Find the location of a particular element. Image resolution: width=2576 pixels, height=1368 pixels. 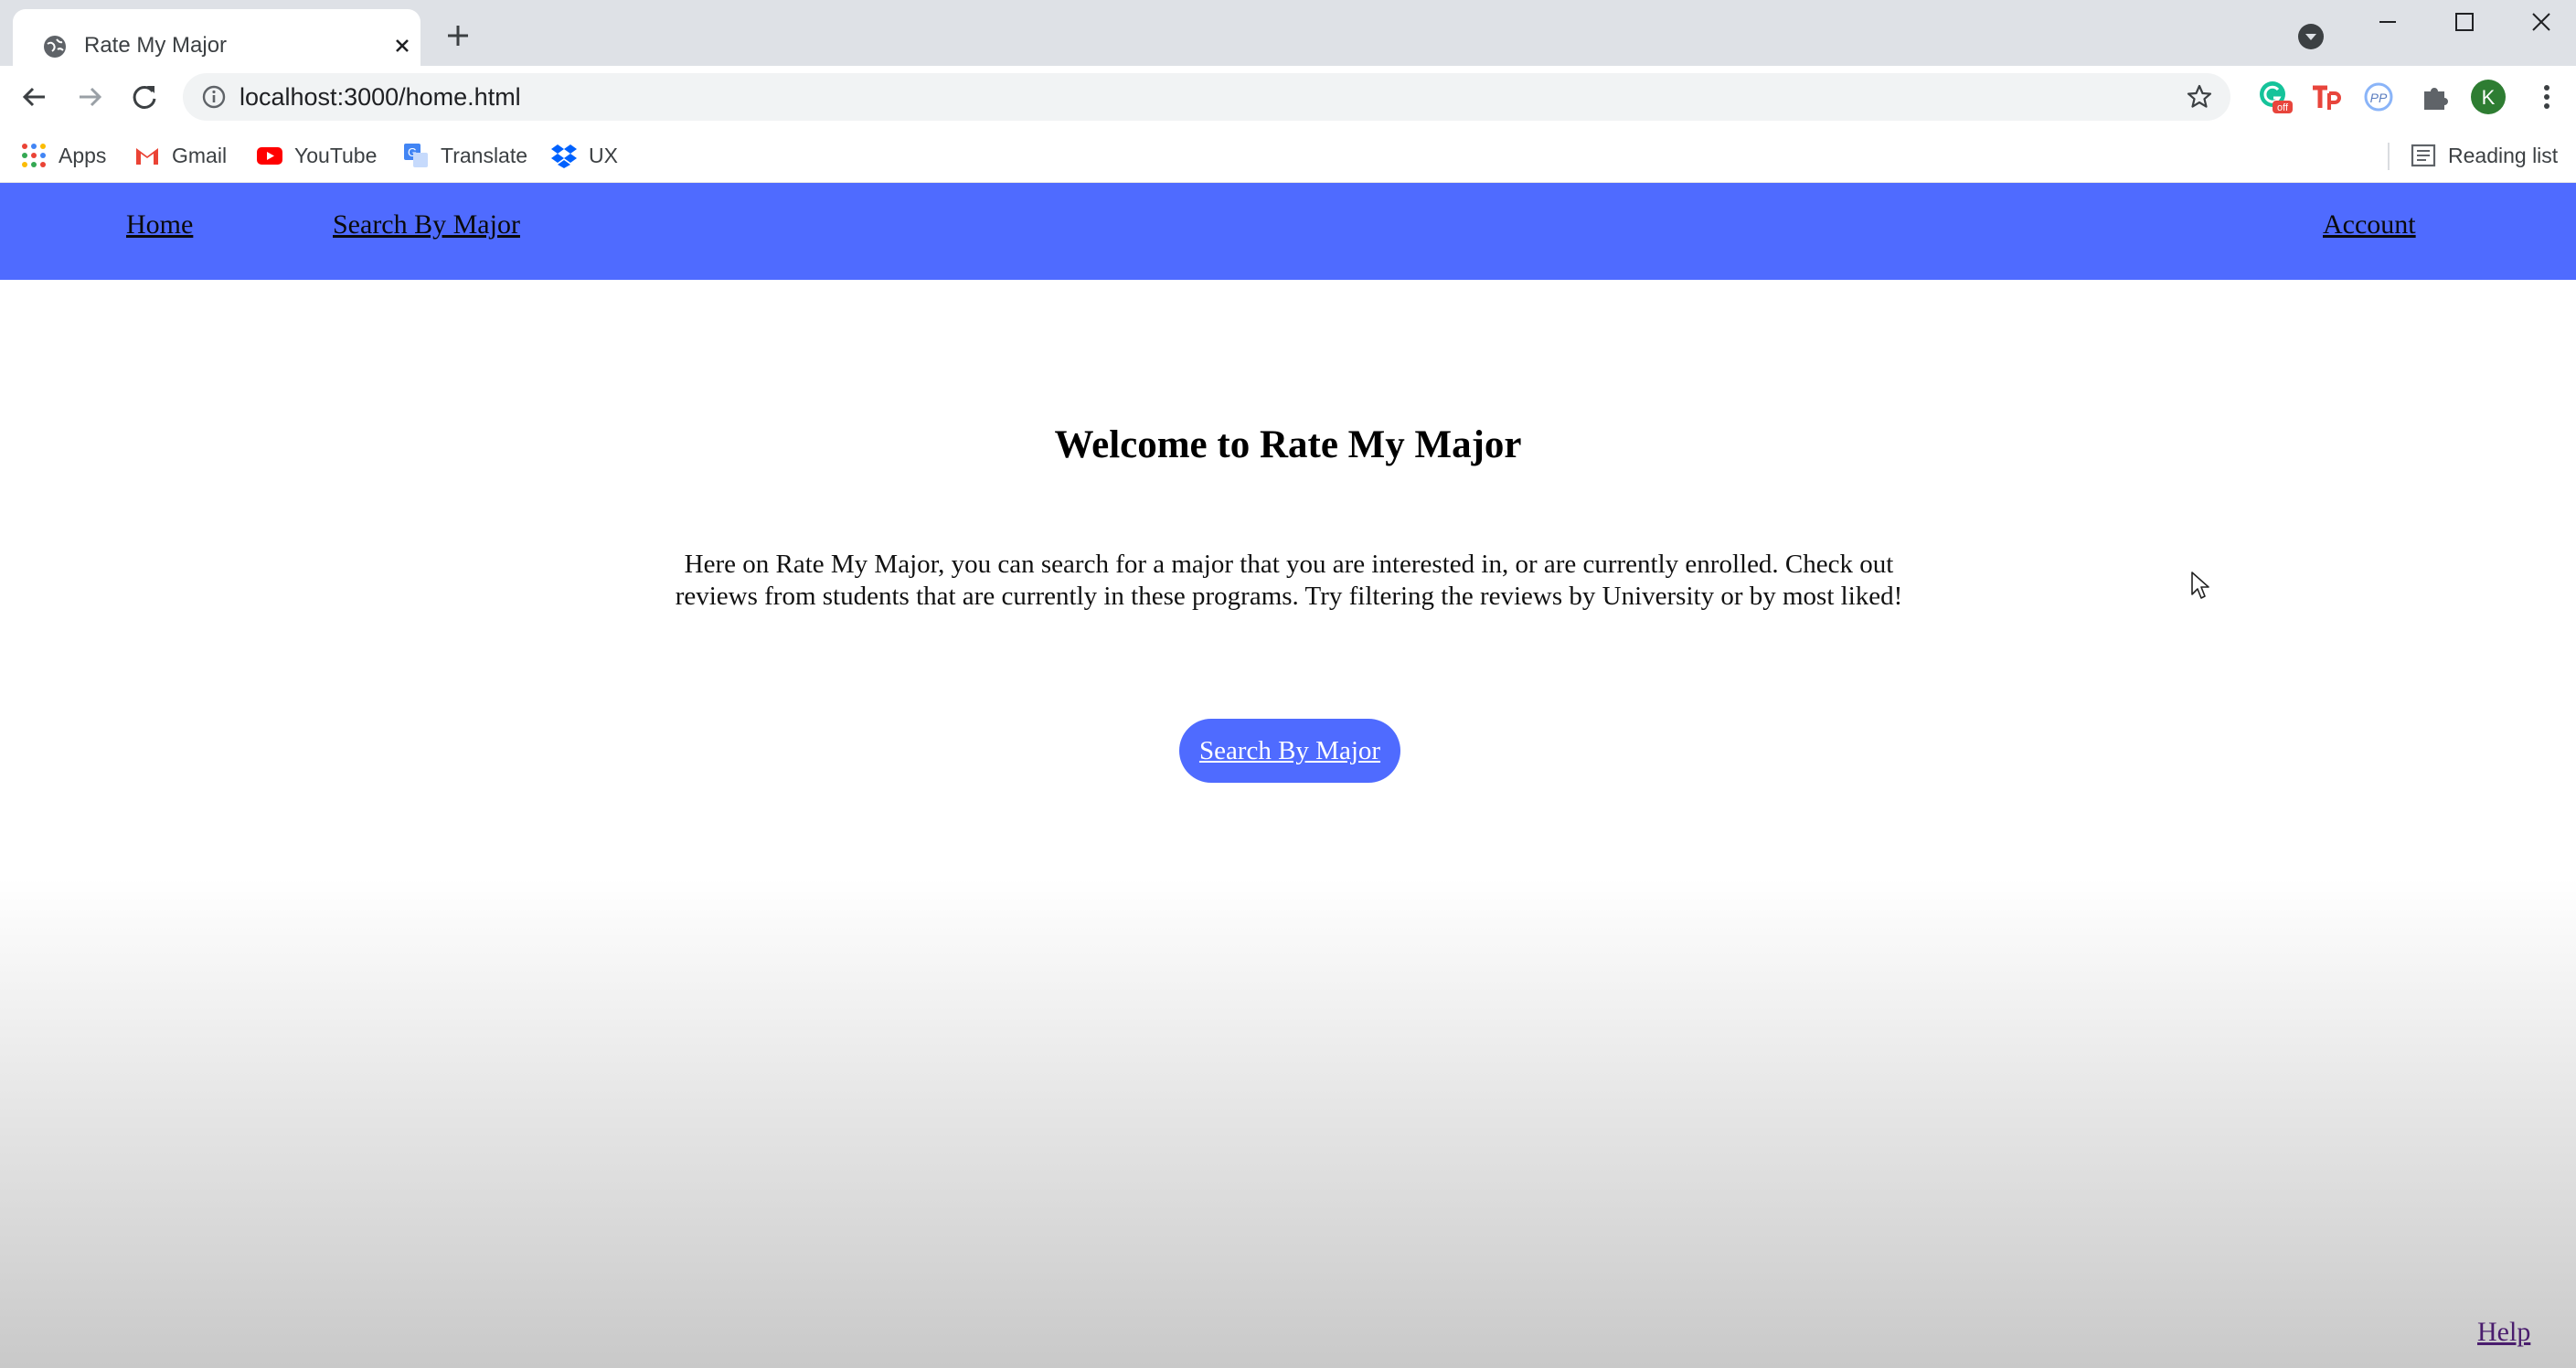

bookmarks-divider is located at coordinates (2389, 156).